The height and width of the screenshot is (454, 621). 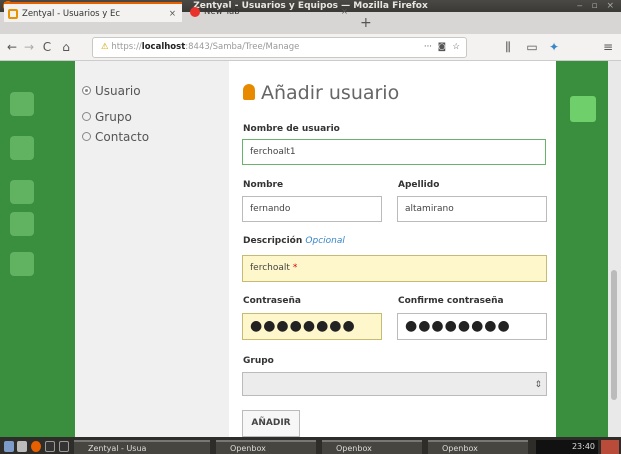 What do you see at coordinates (66, 47) in the screenshot?
I see `home-button: ⌂` at bounding box center [66, 47].